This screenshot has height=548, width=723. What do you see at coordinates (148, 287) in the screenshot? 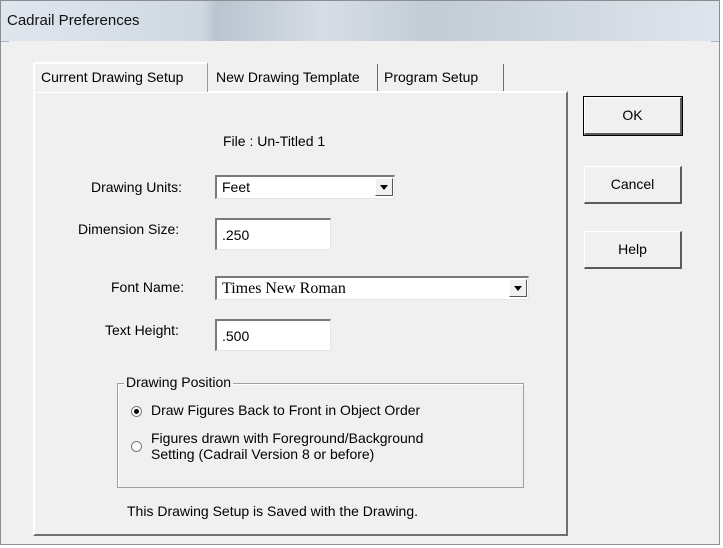
I see `font-name-label: Font Name:` at bounding box center [148, 287].